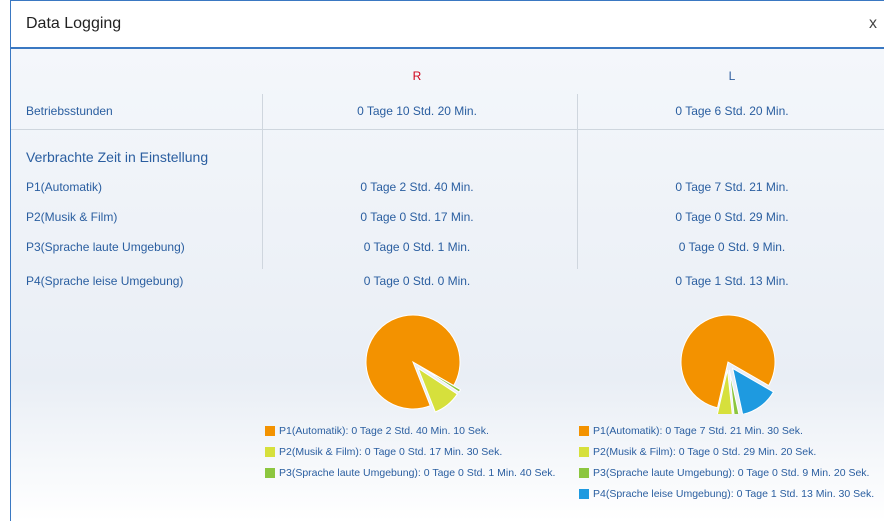 Image resolution: width=884 pixels, height=521 pixels. I want to click on title-bar: Data Logging x, so click(447, 25).